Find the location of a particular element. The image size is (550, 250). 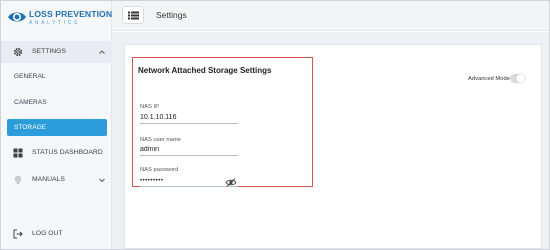

logo-subtitle: ANALYTICS is located at coordinates (54, 23).